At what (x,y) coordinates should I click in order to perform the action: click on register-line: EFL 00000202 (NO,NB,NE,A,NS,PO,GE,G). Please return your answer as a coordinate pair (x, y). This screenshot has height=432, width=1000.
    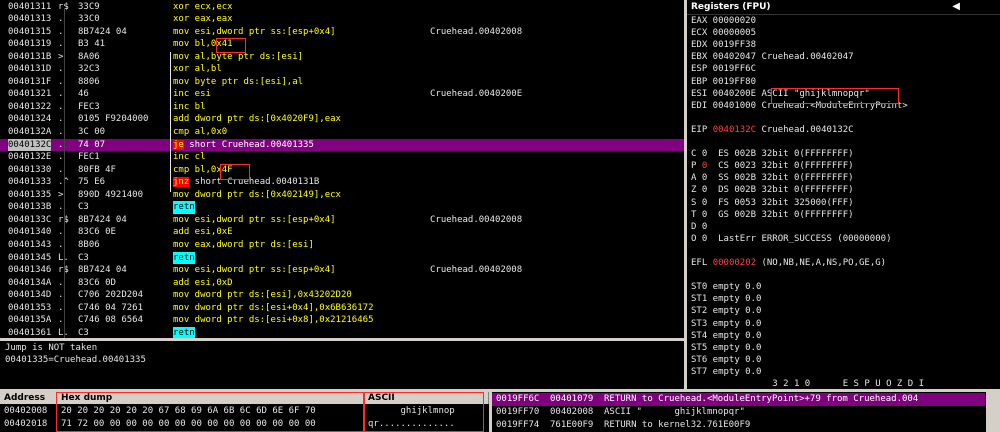
    Looking at the image, I should click on (788, 263).